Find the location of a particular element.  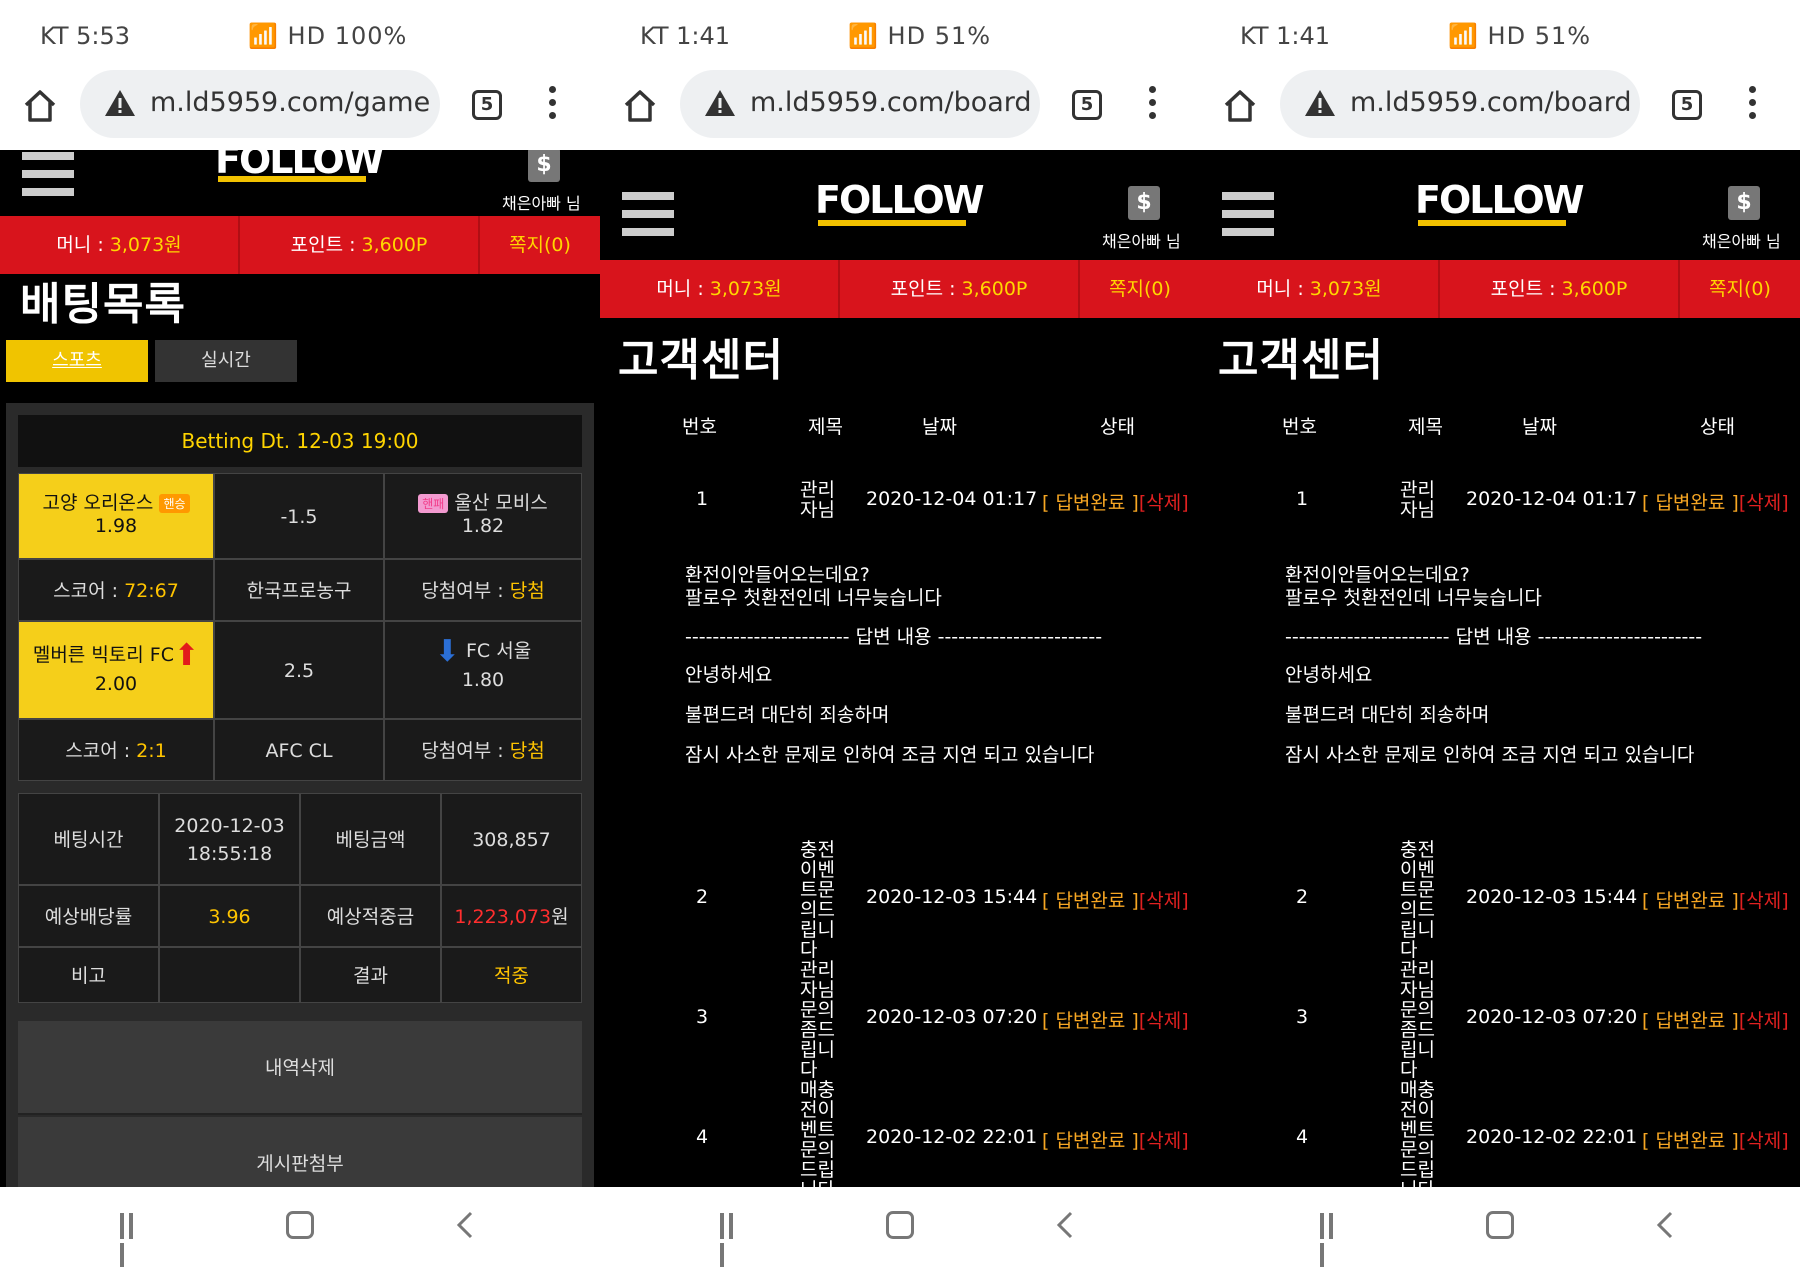

score-cell: 스코어 : 72:67 is located at coordinates (116, 590).